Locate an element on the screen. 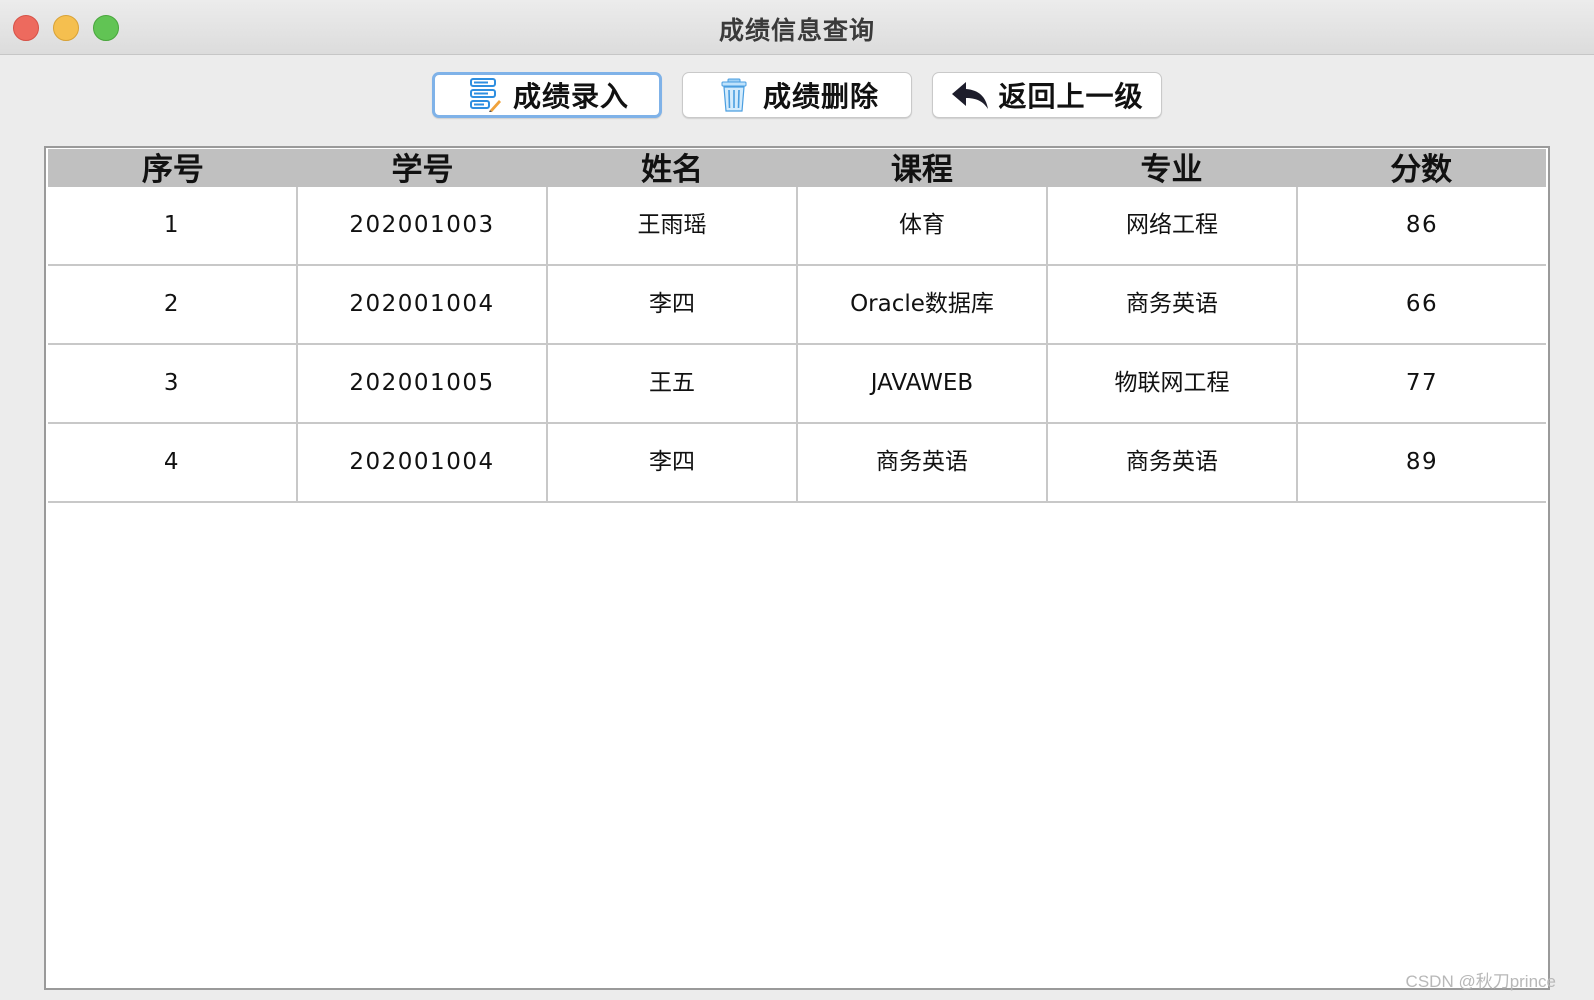 Image resolution: width=1594 pixels, height=1000 pixels. cell-index: 3 is located at coordinates (173, 383).